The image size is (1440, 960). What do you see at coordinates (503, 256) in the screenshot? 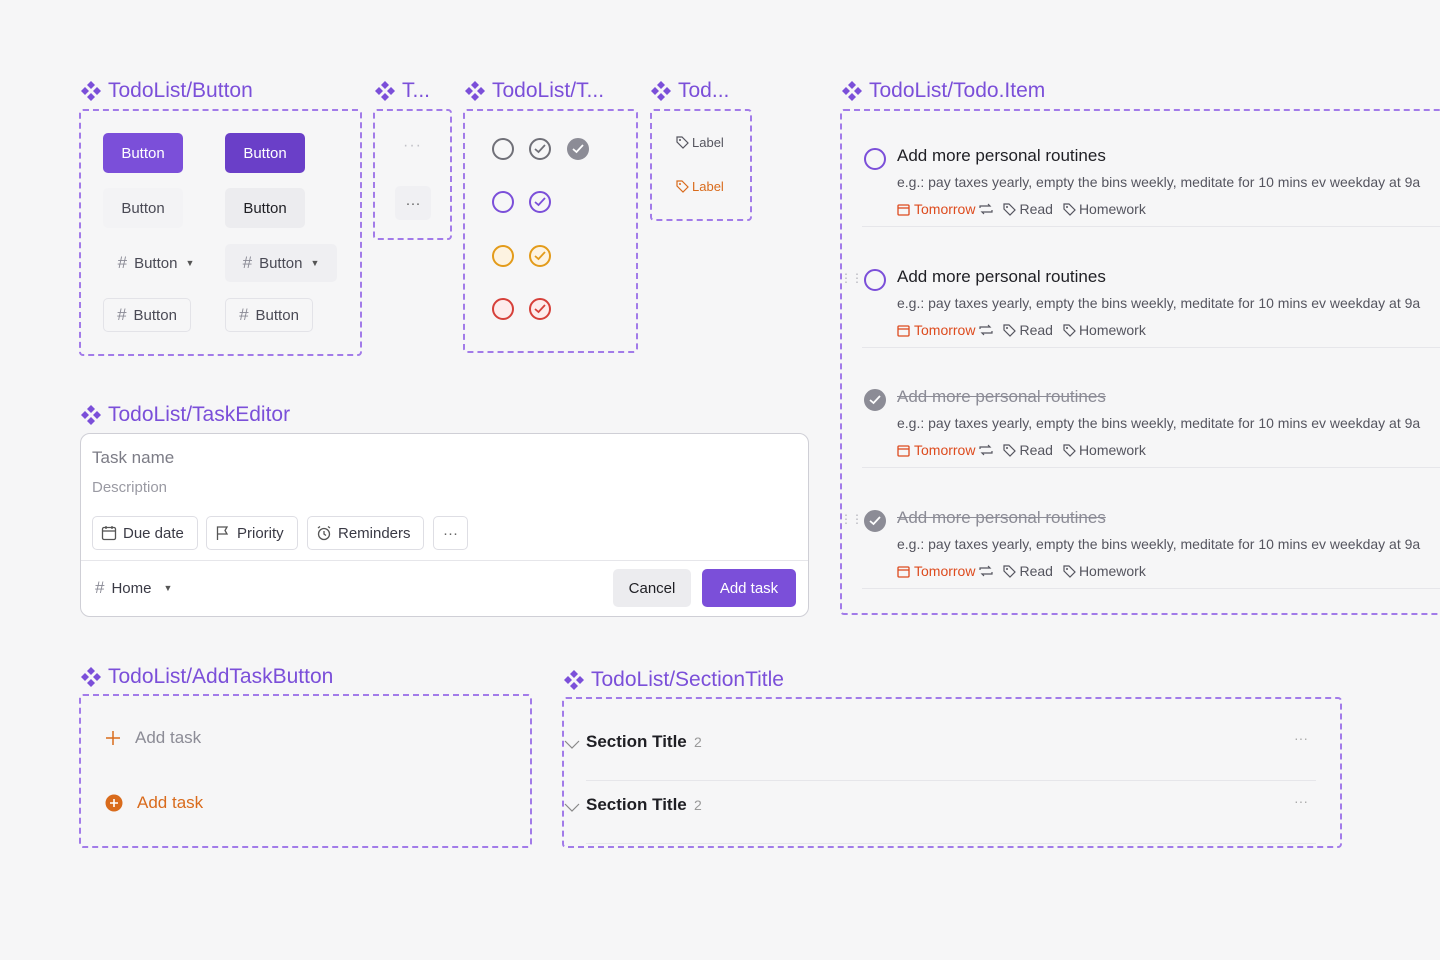
I see `checkbox-priority-medium` at bounding box center [503, 256].